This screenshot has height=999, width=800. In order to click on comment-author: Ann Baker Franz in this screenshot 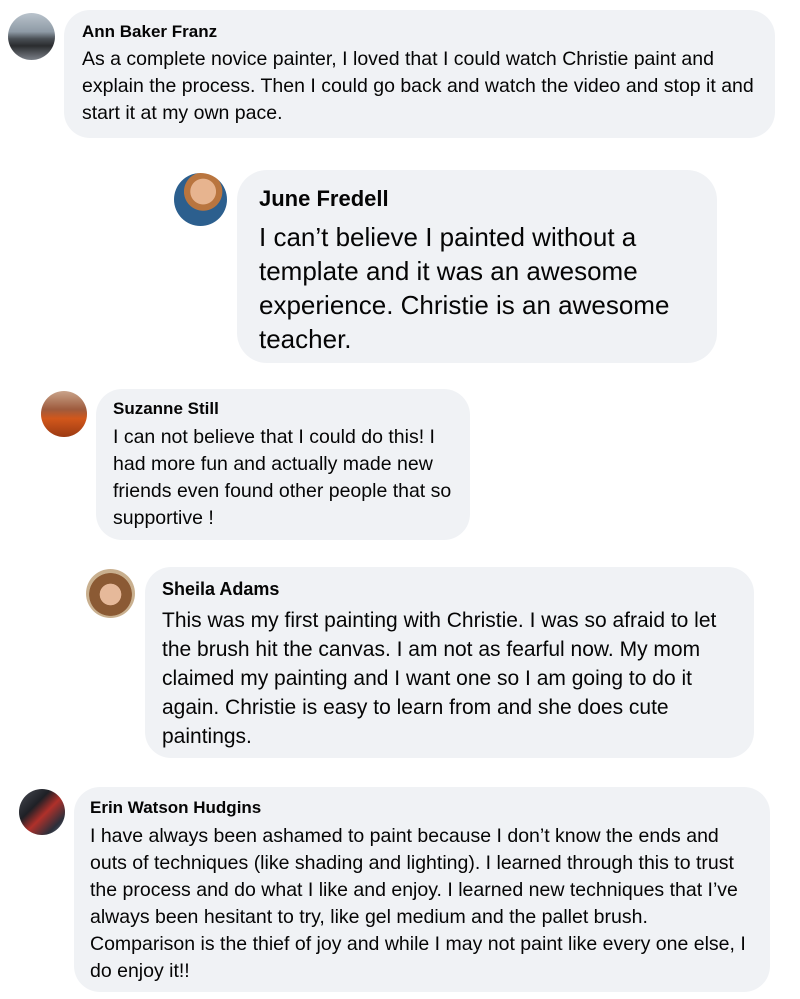, I will do `click(419, 32)`.